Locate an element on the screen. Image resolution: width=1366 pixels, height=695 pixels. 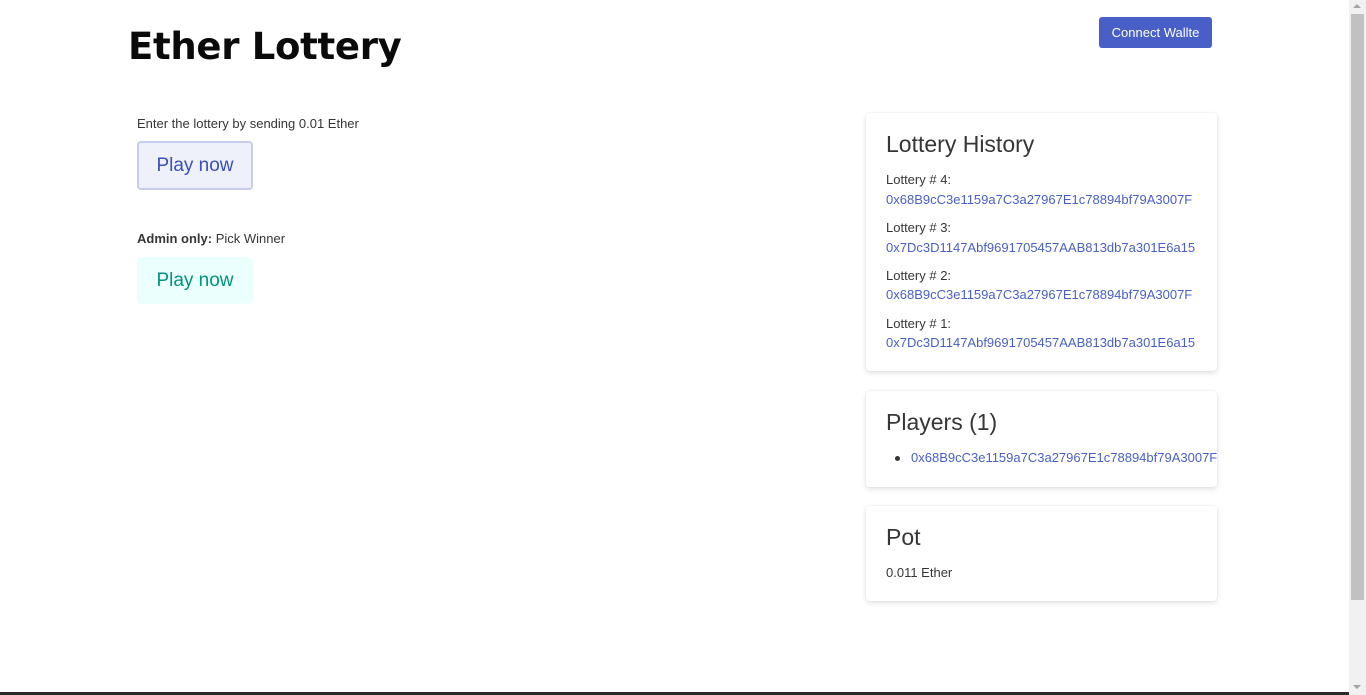
admin-label: Admin only: Pick Winner is located at coordinates (211, 238).